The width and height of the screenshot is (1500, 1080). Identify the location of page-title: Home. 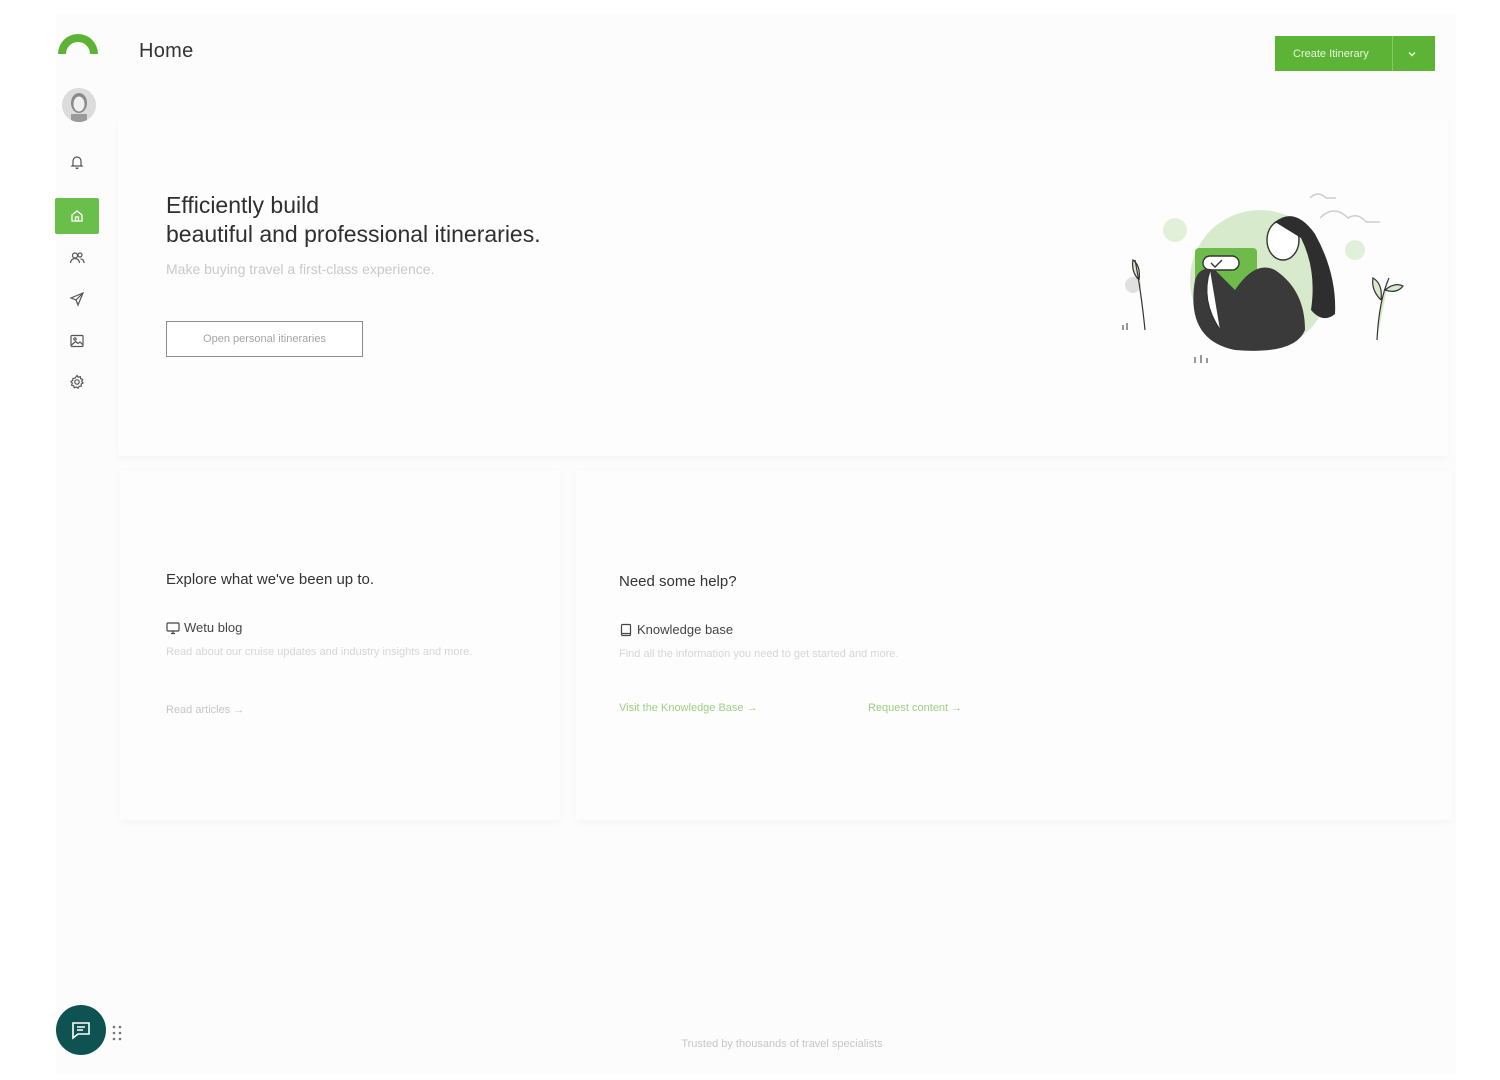
(166, 51).